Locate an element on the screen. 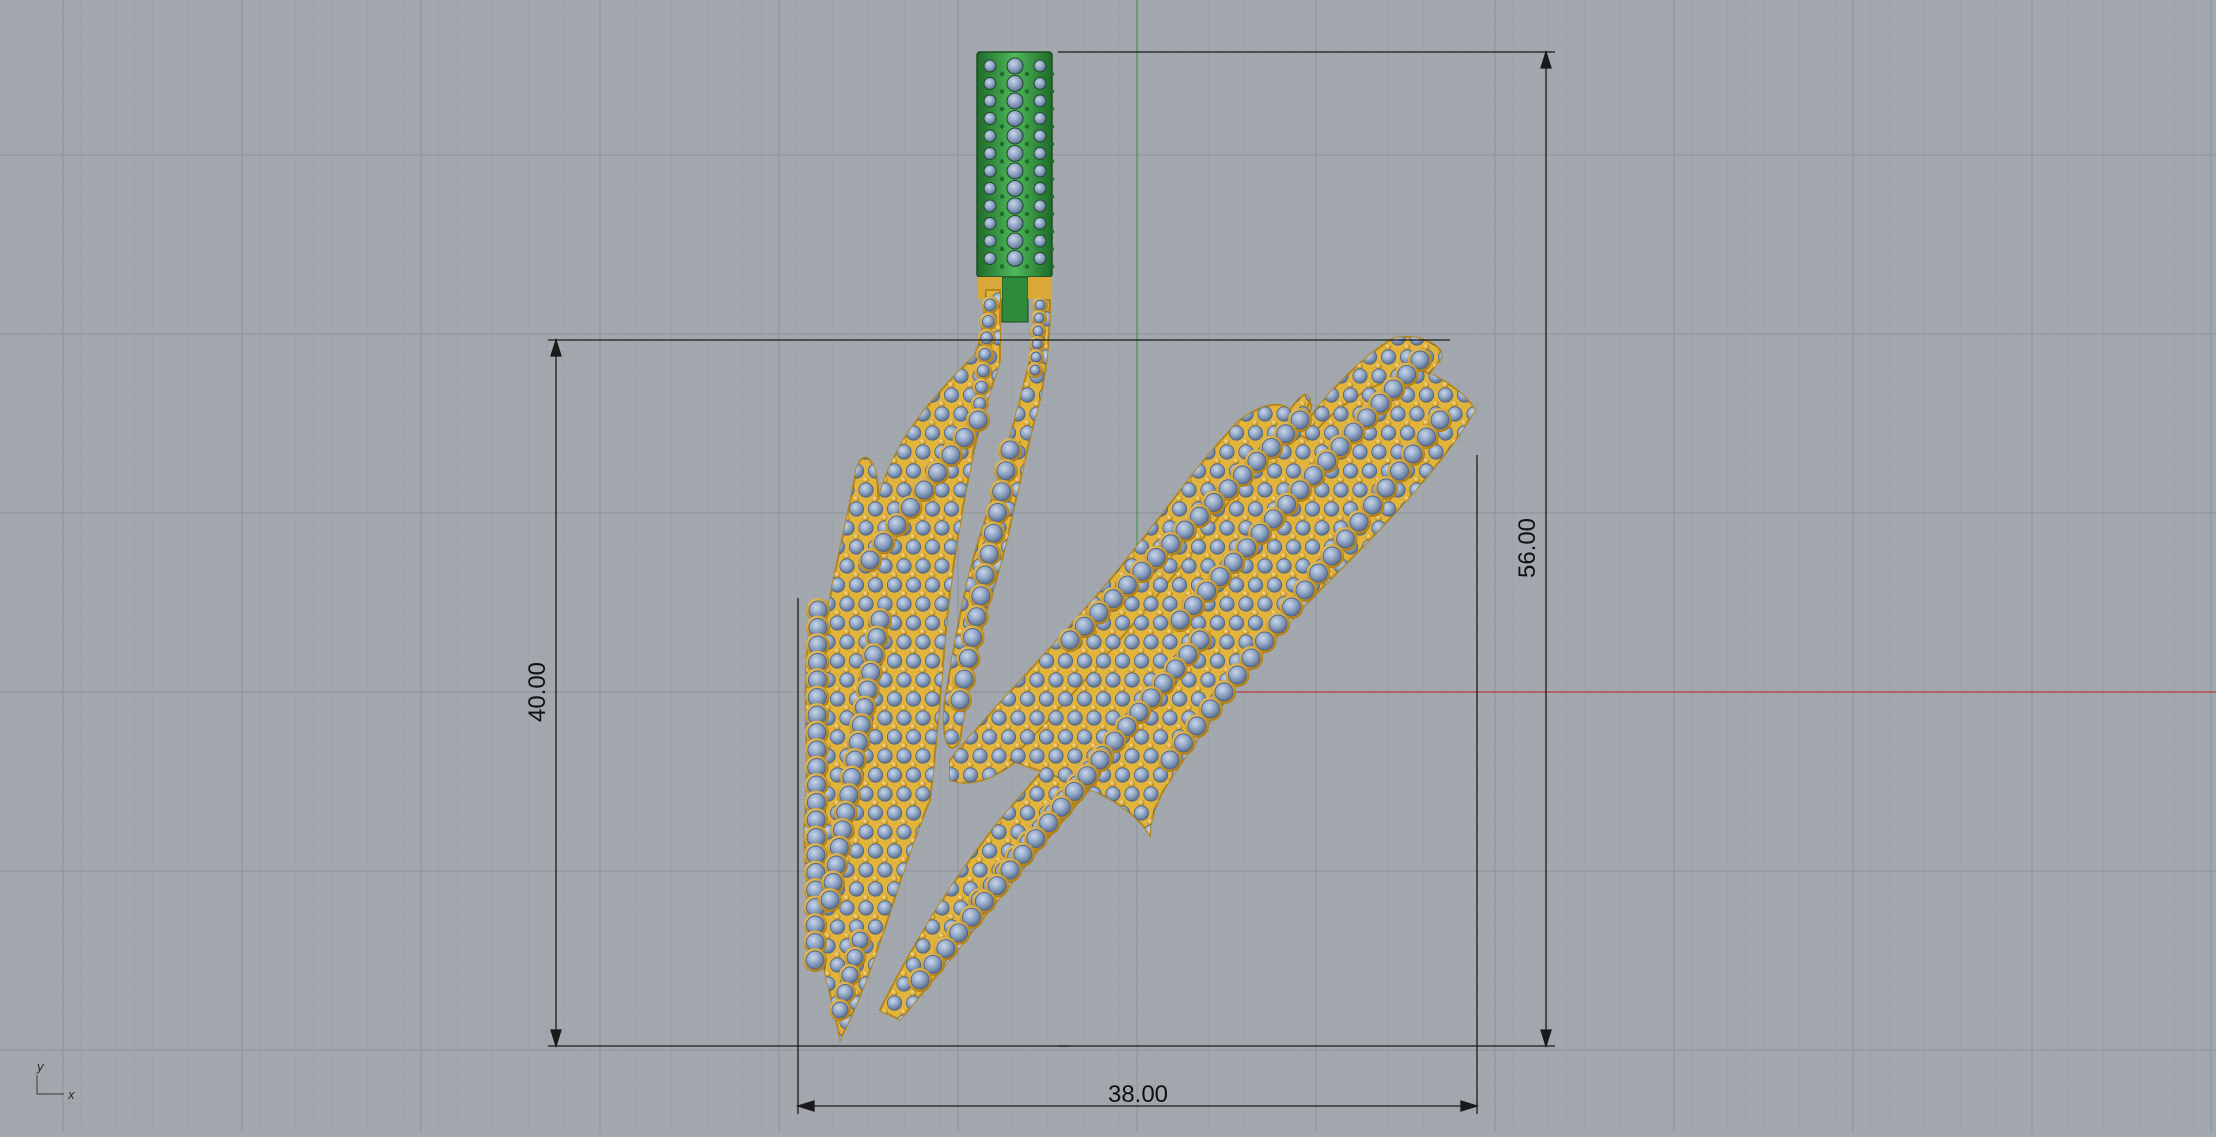  bail-prong is located at coordinates (1027, 161).